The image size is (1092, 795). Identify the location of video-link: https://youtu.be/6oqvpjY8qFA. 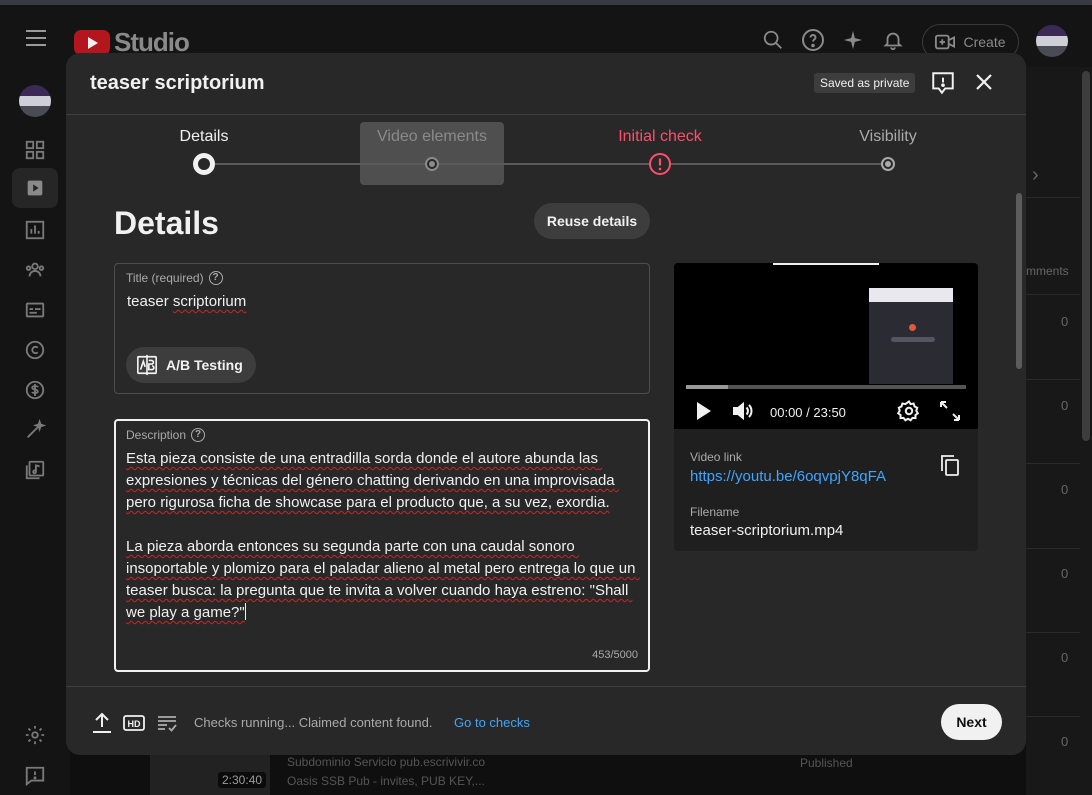
(788, 476).